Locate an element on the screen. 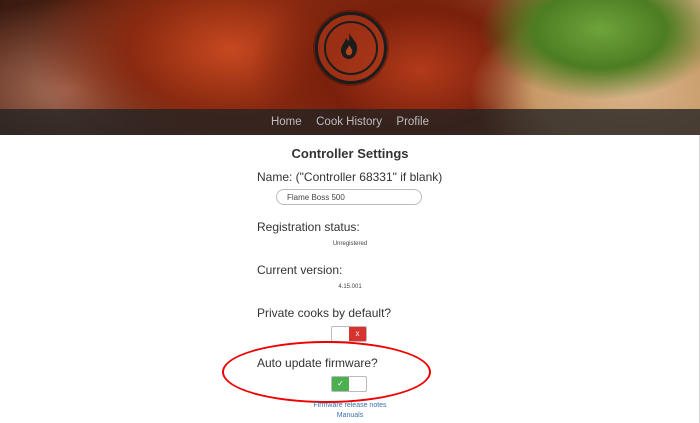 This screenshot has width=700, height=423. private-cooks-label: Private cooks by default? is located at coordinates (324, 313).